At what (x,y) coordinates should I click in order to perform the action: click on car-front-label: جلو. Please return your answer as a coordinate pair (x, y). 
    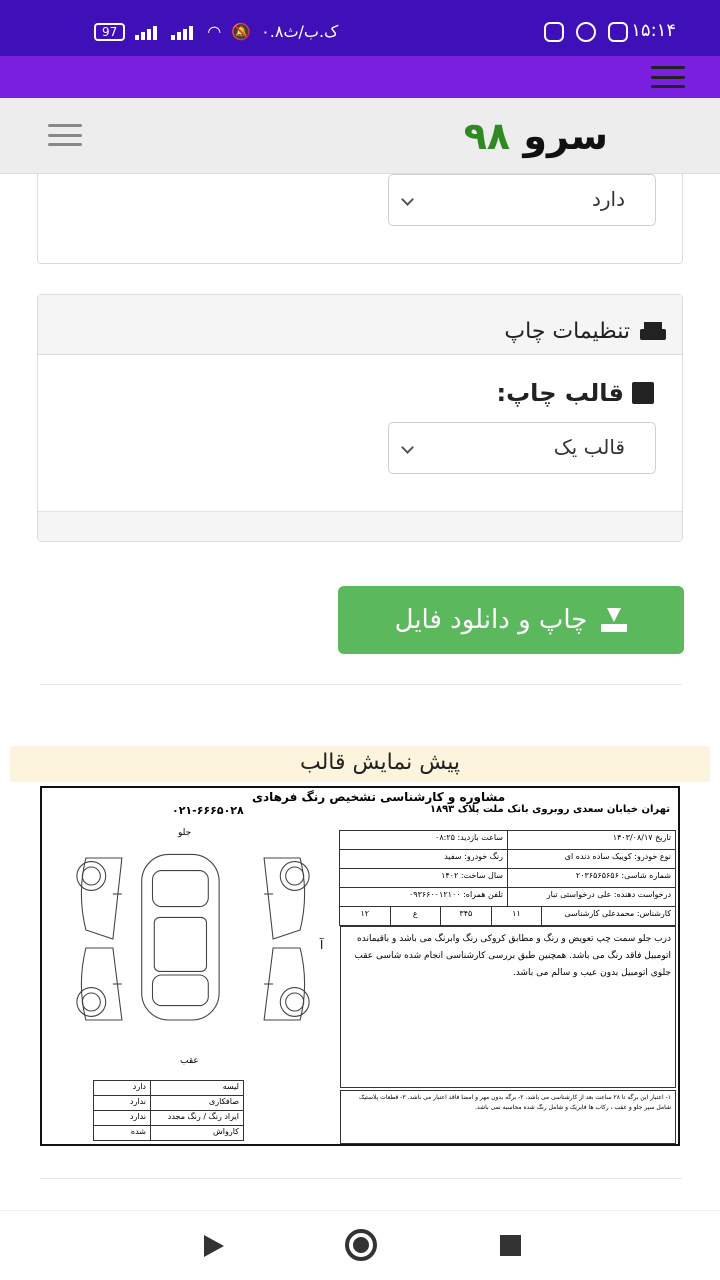
    Looking at the image, I should click on (185, 833).